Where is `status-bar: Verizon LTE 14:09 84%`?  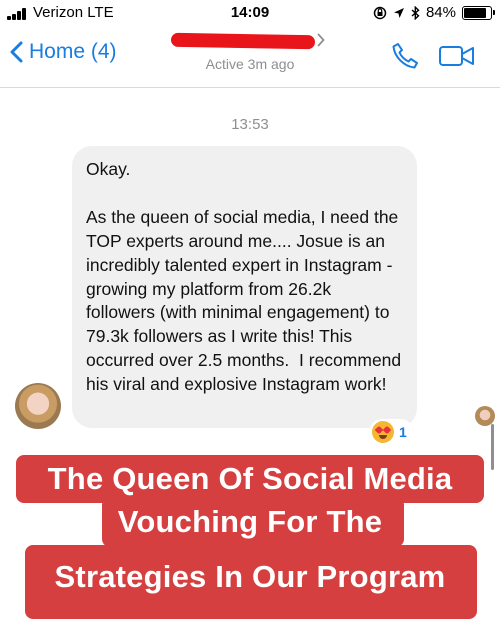
status-bar: Verizon LTE 14:09 84% is located at coordinates (250, 13).